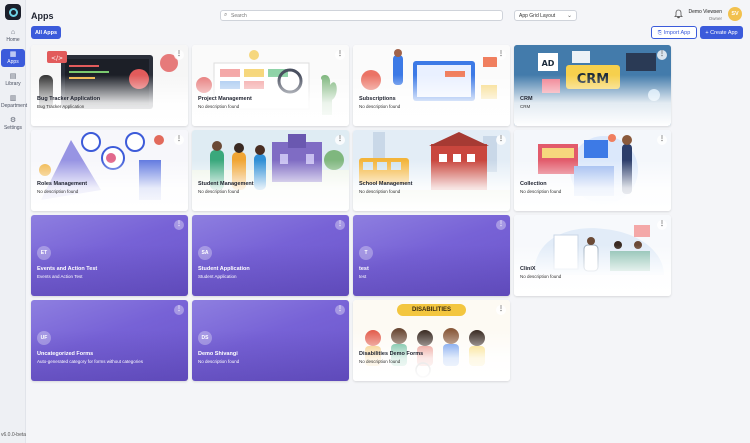  Describe the element at coordinates (217, 276) in the screenshot. I see `card-description: Student Application` at that location.